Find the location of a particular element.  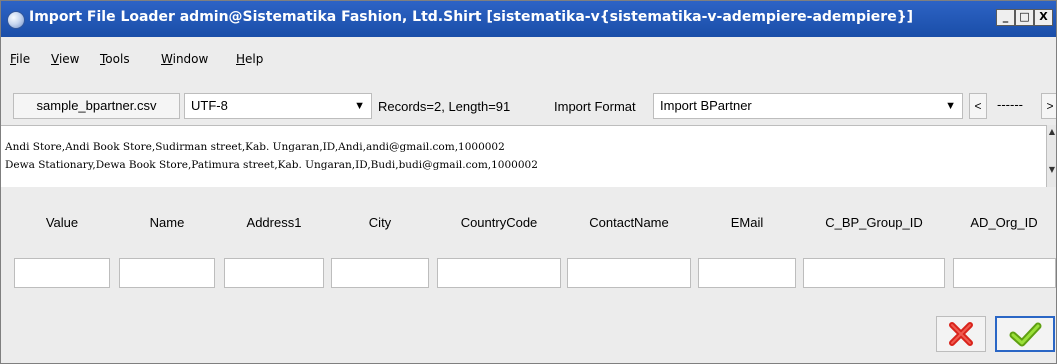

cancel-button is located at coordinates (961, 334).